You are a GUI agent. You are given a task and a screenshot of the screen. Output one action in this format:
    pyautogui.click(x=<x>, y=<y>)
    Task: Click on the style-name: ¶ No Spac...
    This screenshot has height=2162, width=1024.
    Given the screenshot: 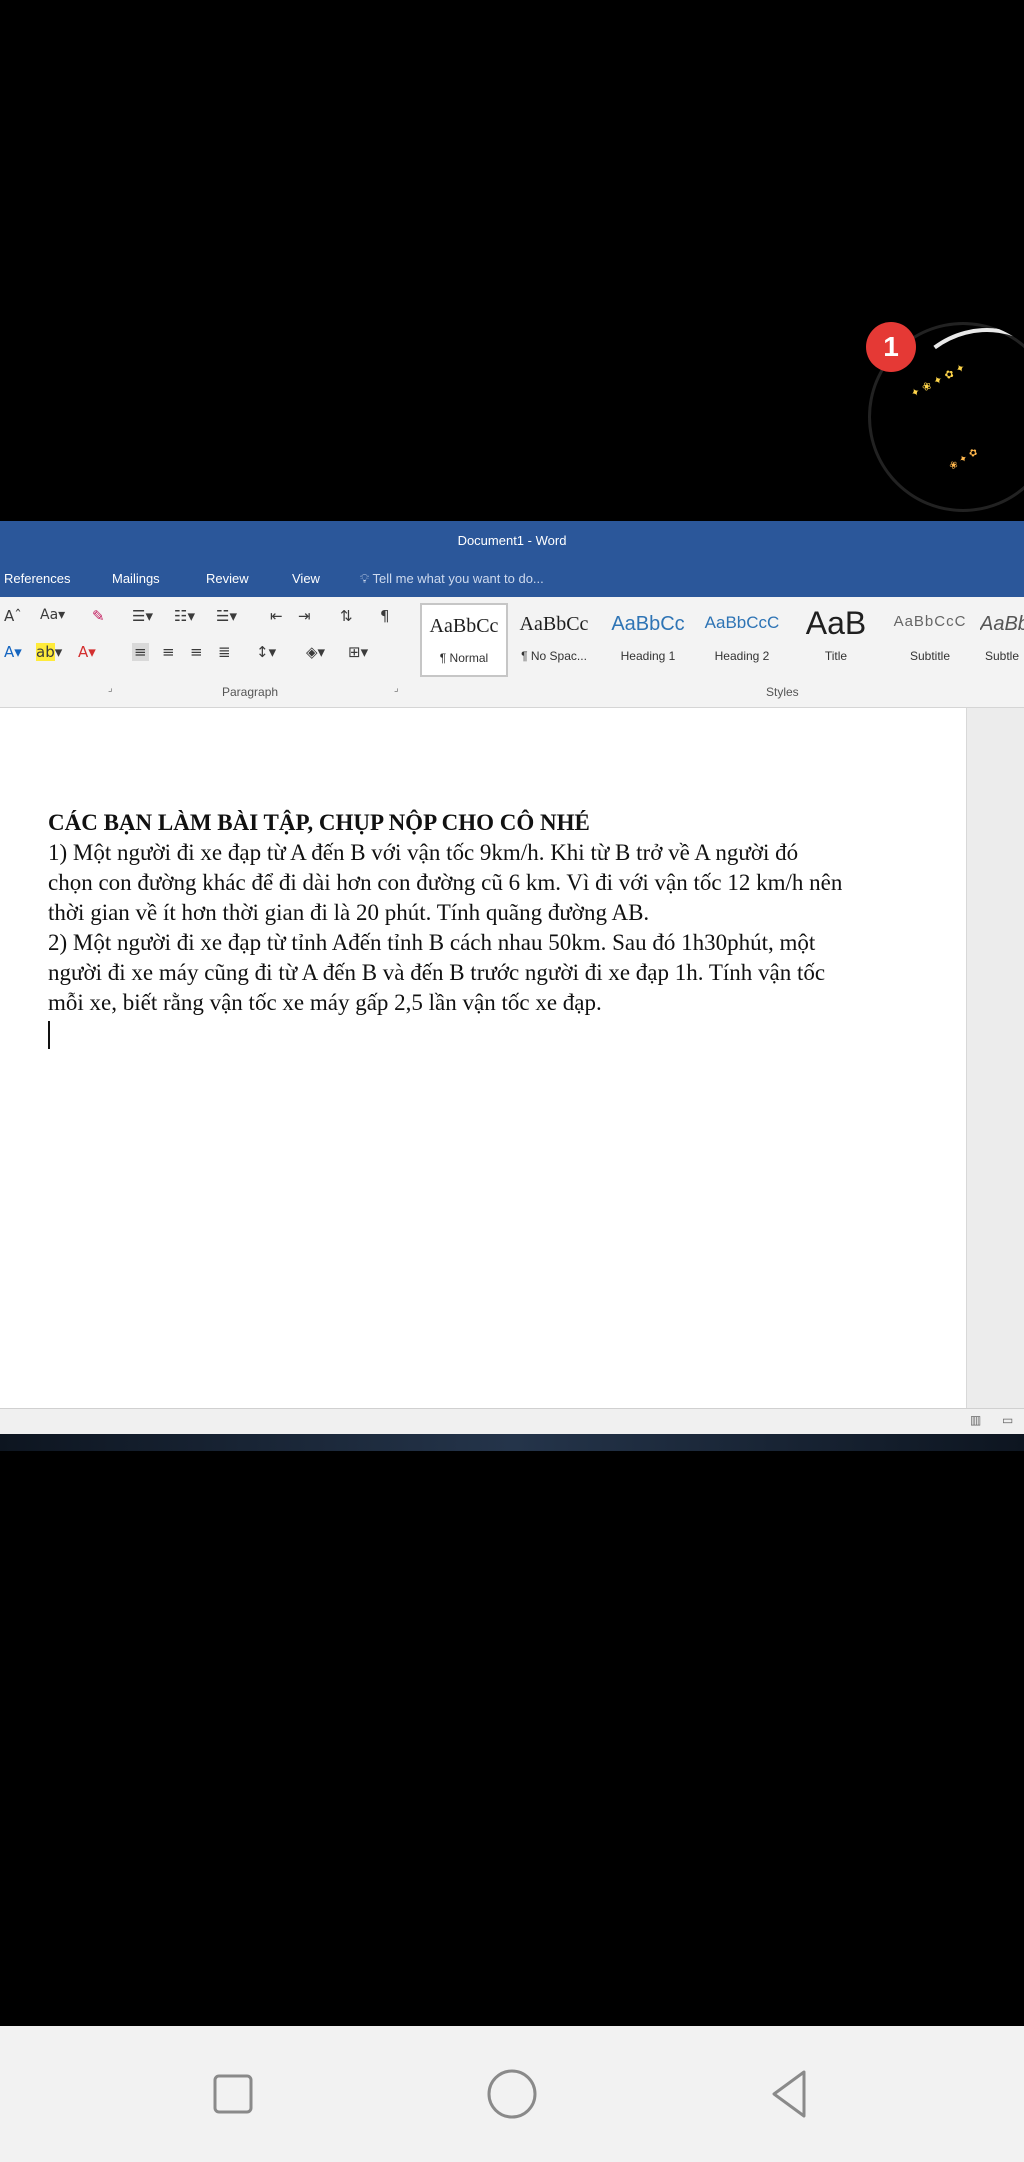 What is the action you would take?
    pyautogui.click(x=554, y=656)
    